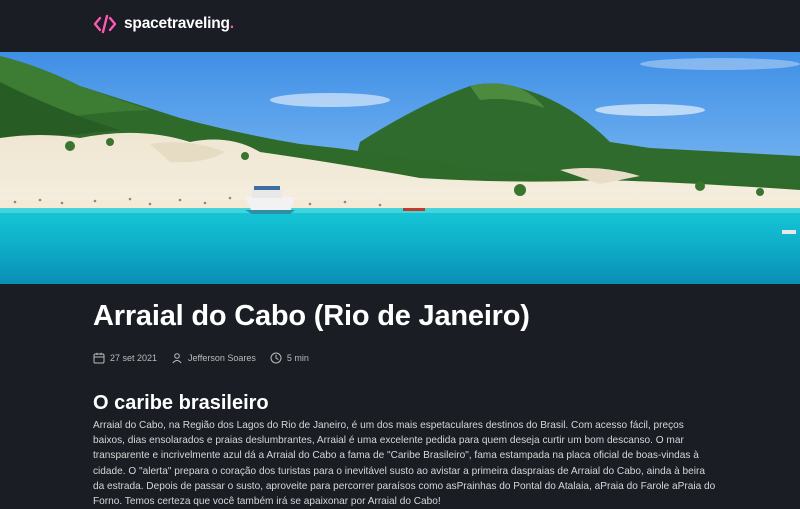  I want to click on brand-name: spacetraveling, so click(177, 23).